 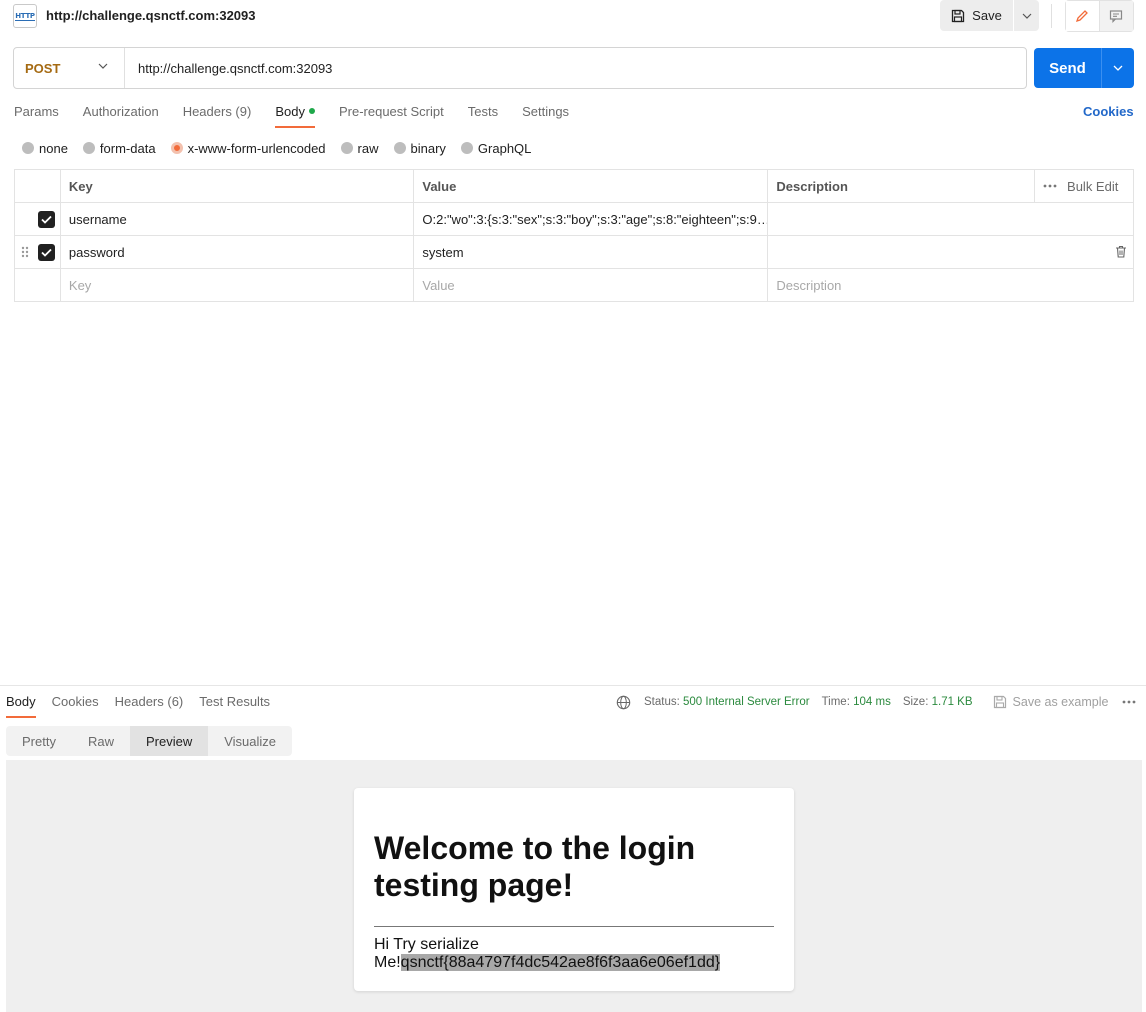 What do you see at coordinates (237, 219) in the screenshot?
I see `key-cell: username` at bounding box center [237, 219].